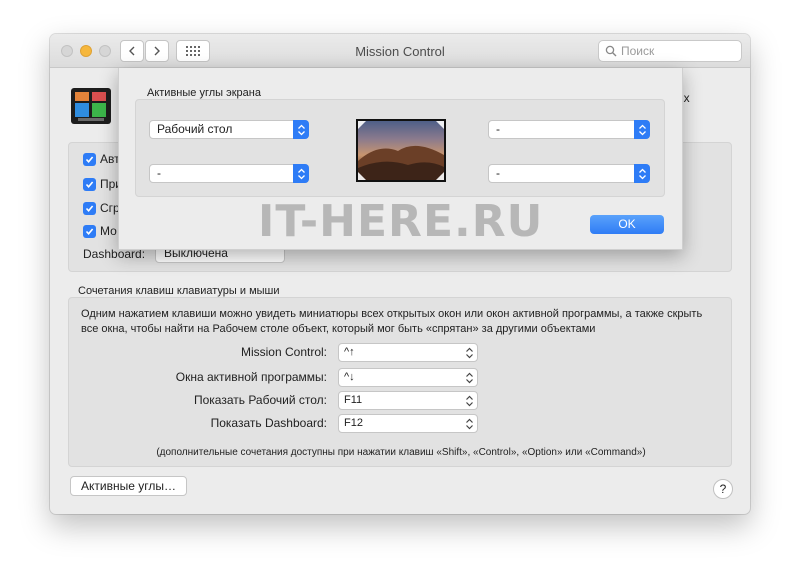 The height and width of the screenshot is (580, 800). I want to click on option-label: Мо, so click(108, 231).